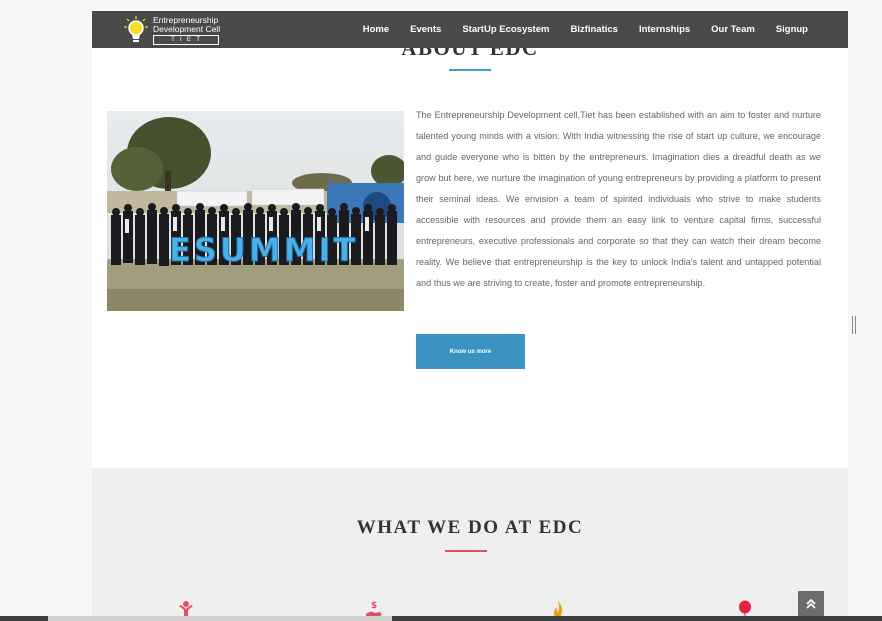 The image size is (882, 621). I want to click on what-we-do-underline, so click(466, 551).